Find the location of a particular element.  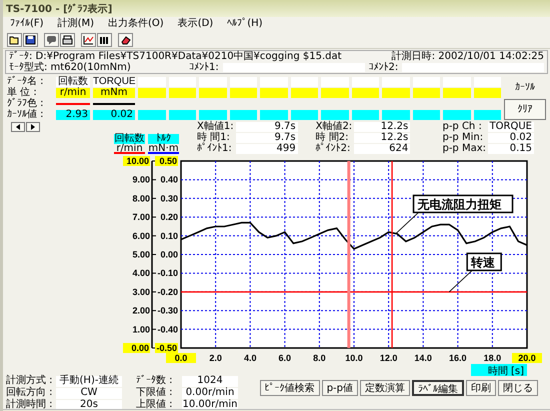

info-value: 0.15 is located at coordinates (511, 149).